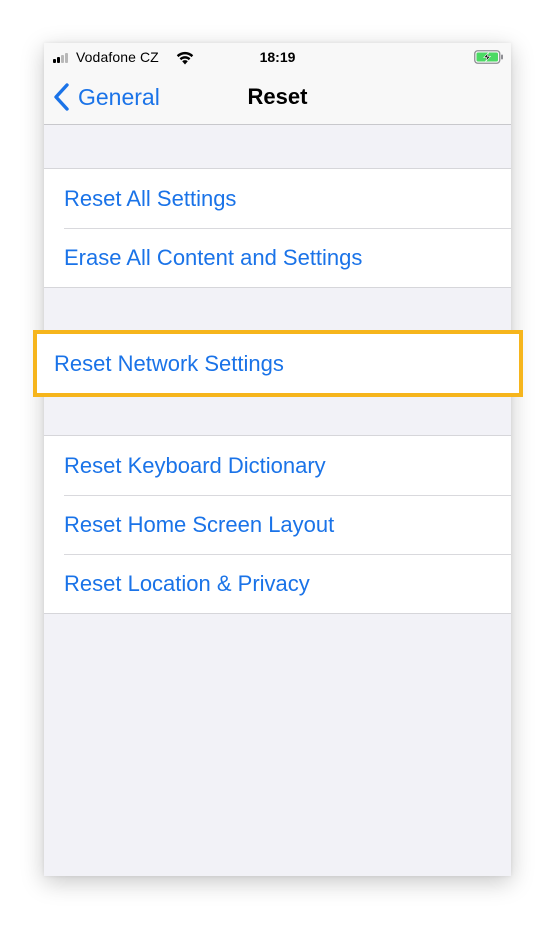 This screenshot has width=550, height=927. Describe the element at coordinates (187, 583) in the screenshot. I see `cell-label: Reset Location & Privacy` at that location.